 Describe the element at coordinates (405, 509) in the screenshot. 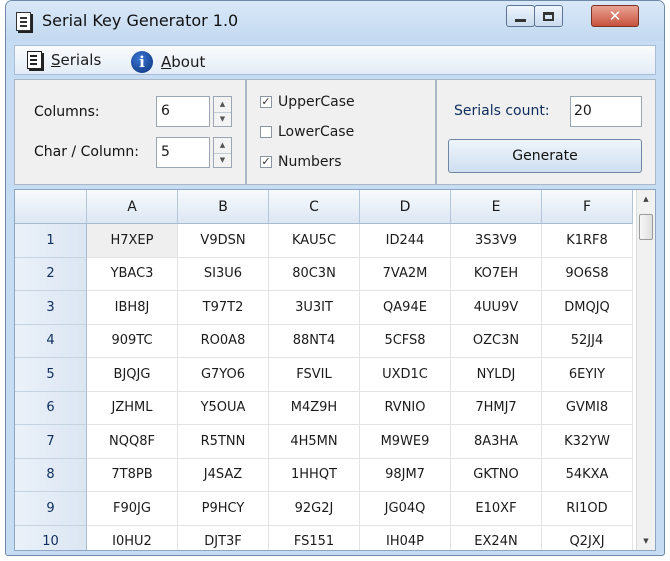

I see `serial-cell: JG04Q` at that location.